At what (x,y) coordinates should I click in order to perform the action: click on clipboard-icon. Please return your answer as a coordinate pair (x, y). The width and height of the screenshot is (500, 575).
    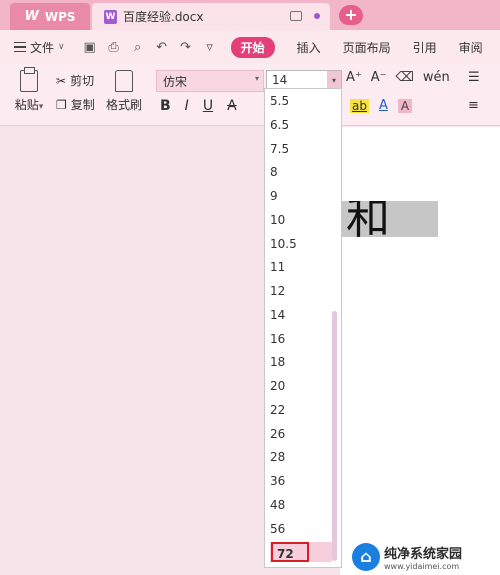
    Looking at the image, I should click on (29, 79).